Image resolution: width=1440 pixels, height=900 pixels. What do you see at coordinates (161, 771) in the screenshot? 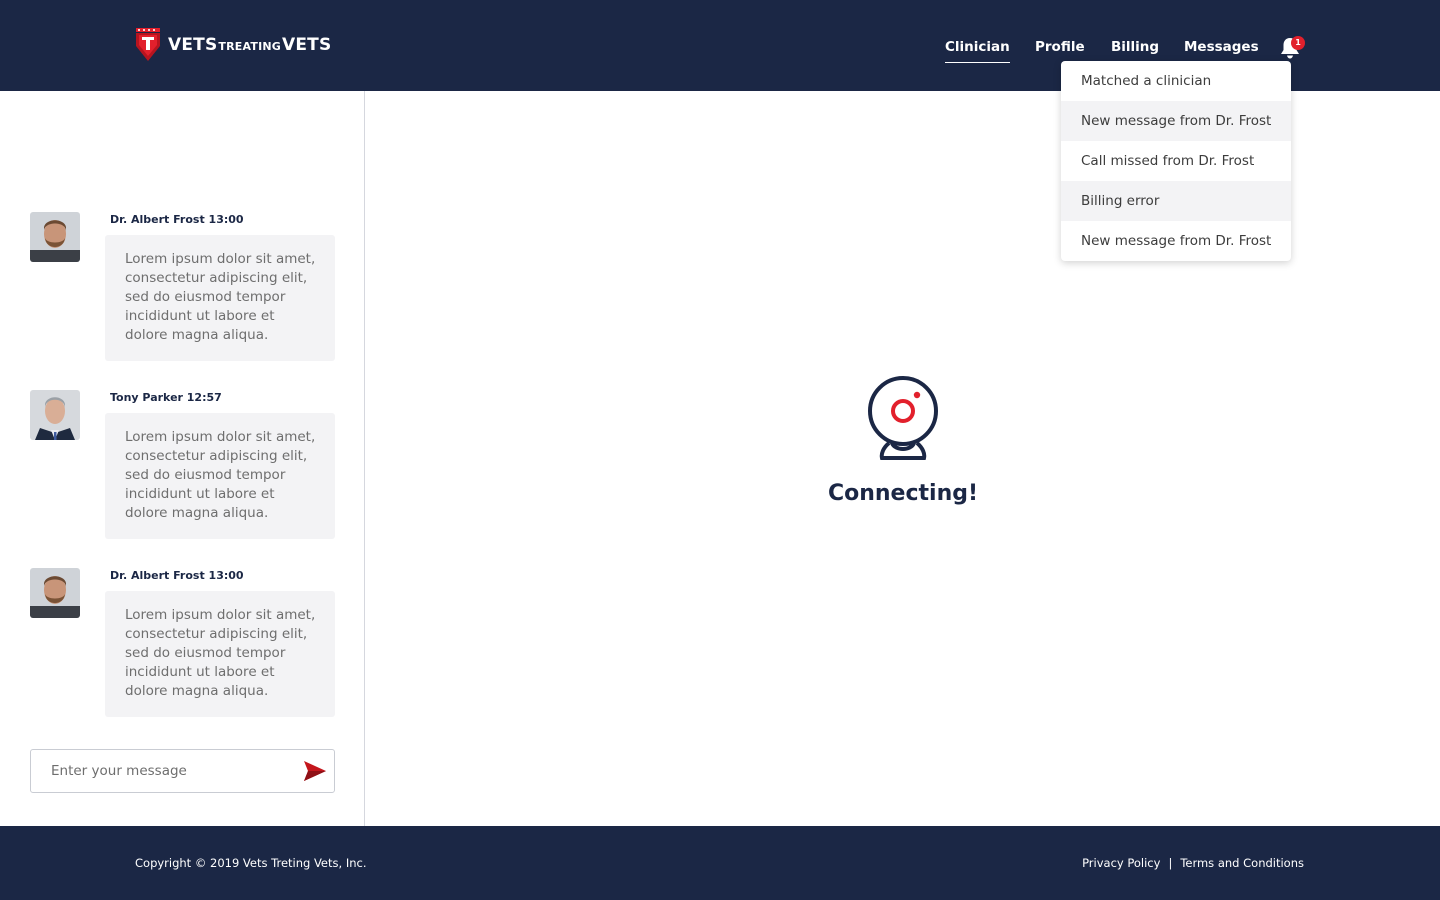
I see `message-input` at bounding box center [161, 771].